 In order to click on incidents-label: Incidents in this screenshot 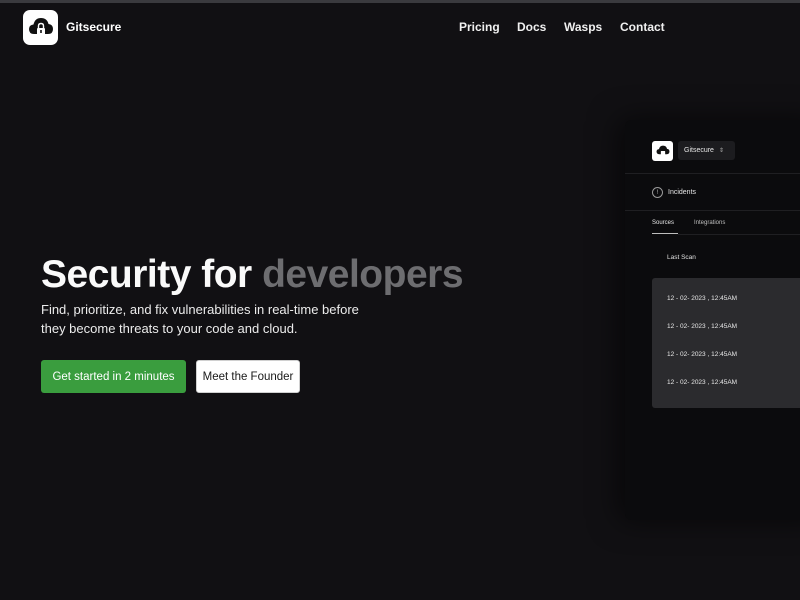, I will do `click(682, 192)`.